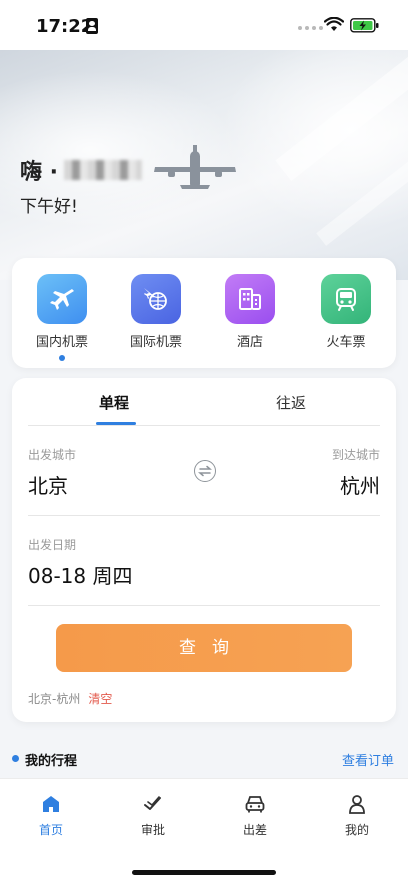  What do you see at coordinates (204, 830) in the screenshot?
I see `bottom-tab-bar: 首页 审批 出差 我的` at bounding box center [204, 830].